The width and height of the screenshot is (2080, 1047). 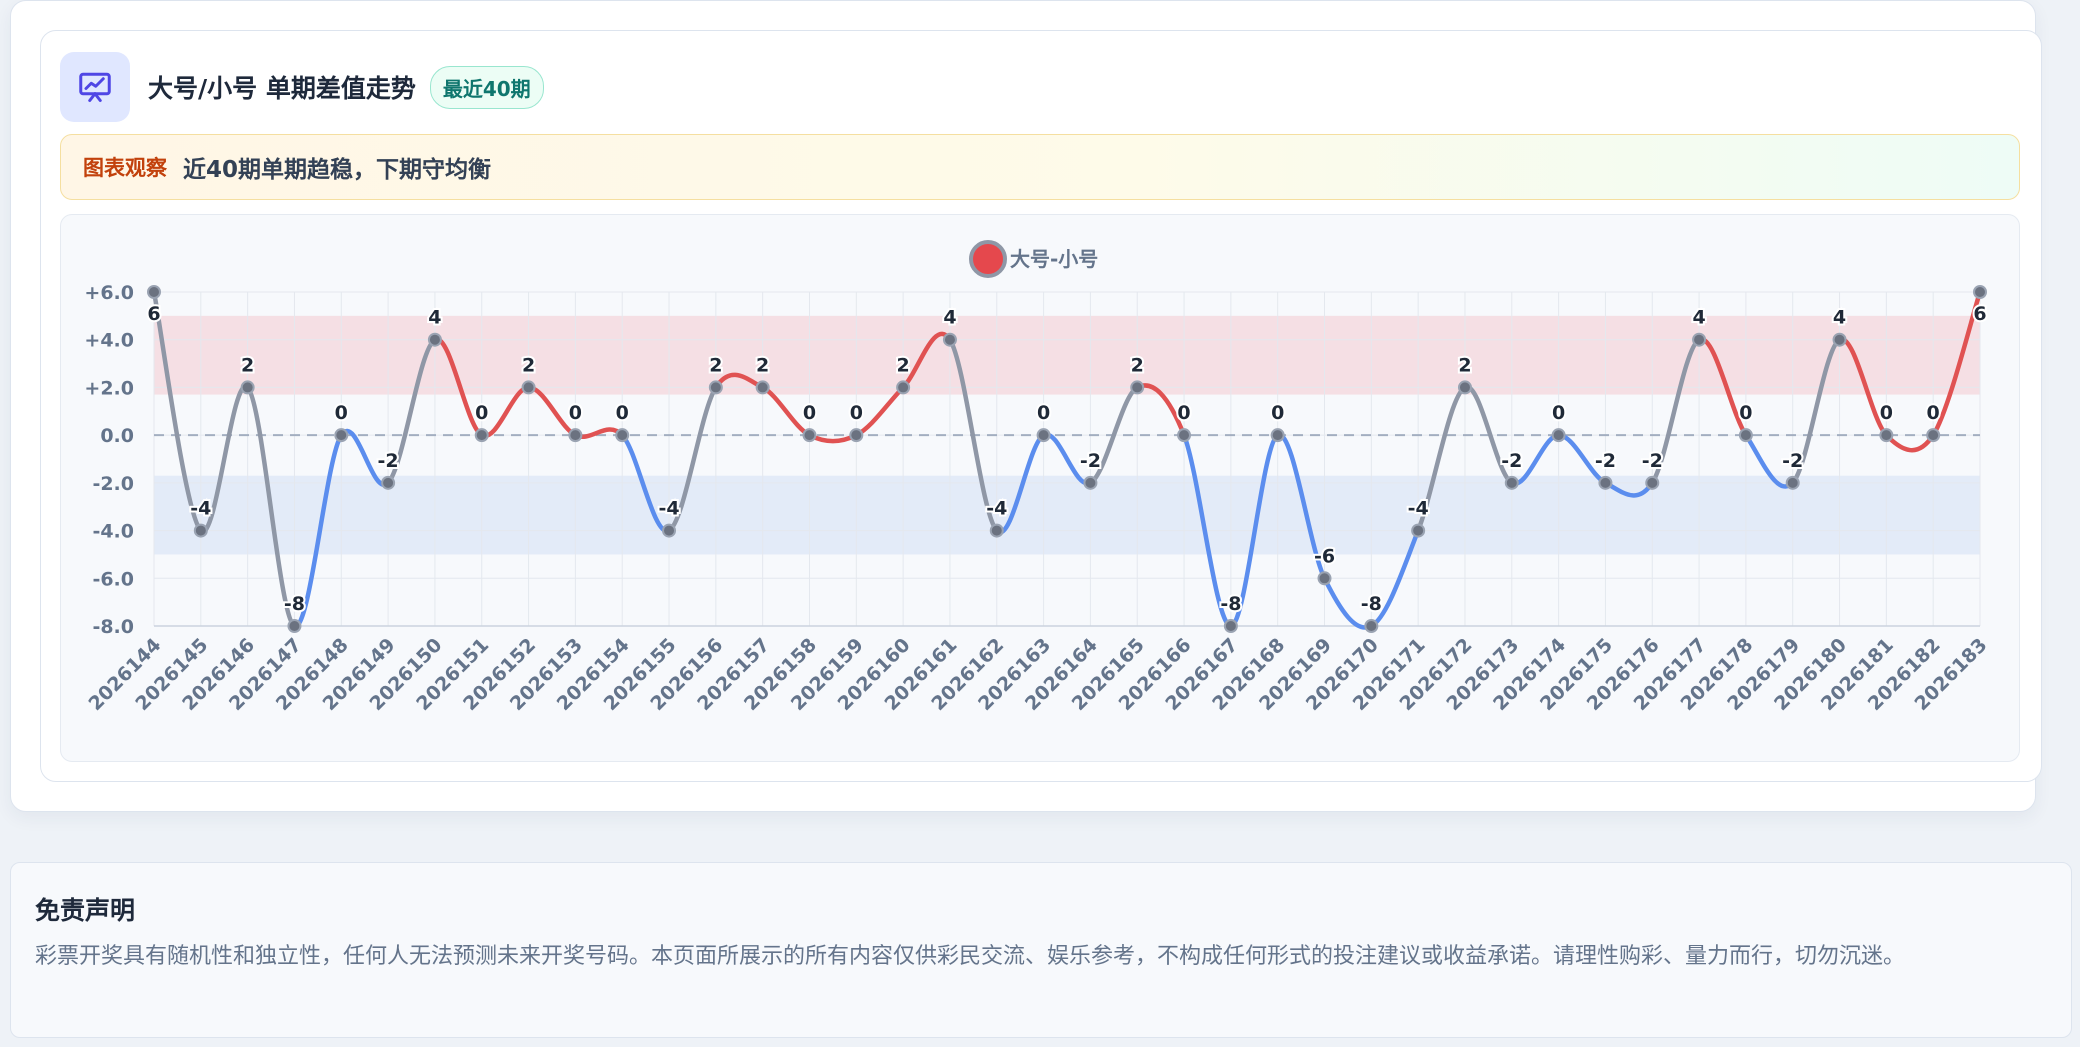 I want to click on data-value-label: -6, so click(x=1324, y=556).